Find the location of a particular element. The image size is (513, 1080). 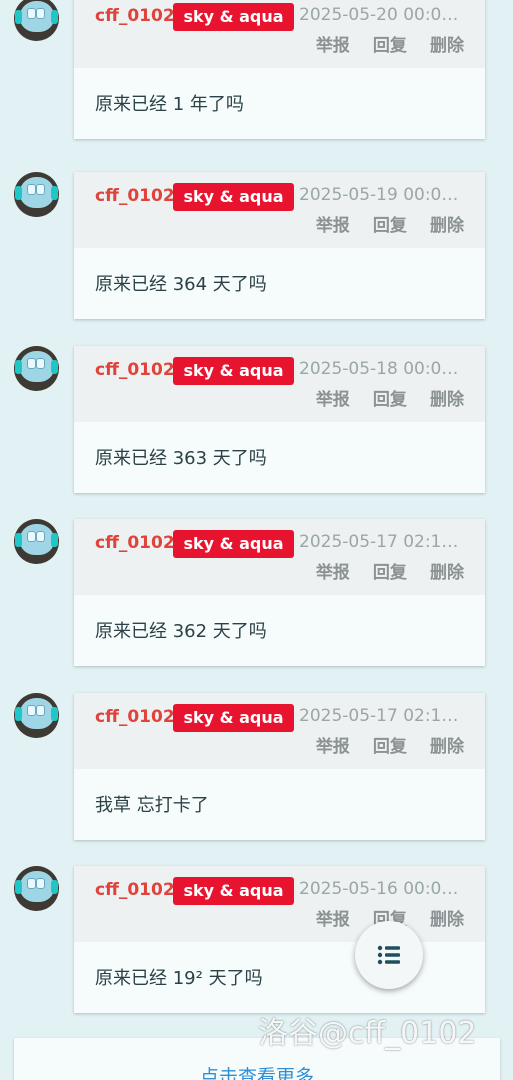

menu-fab-button is located at coordinates (389, 955).